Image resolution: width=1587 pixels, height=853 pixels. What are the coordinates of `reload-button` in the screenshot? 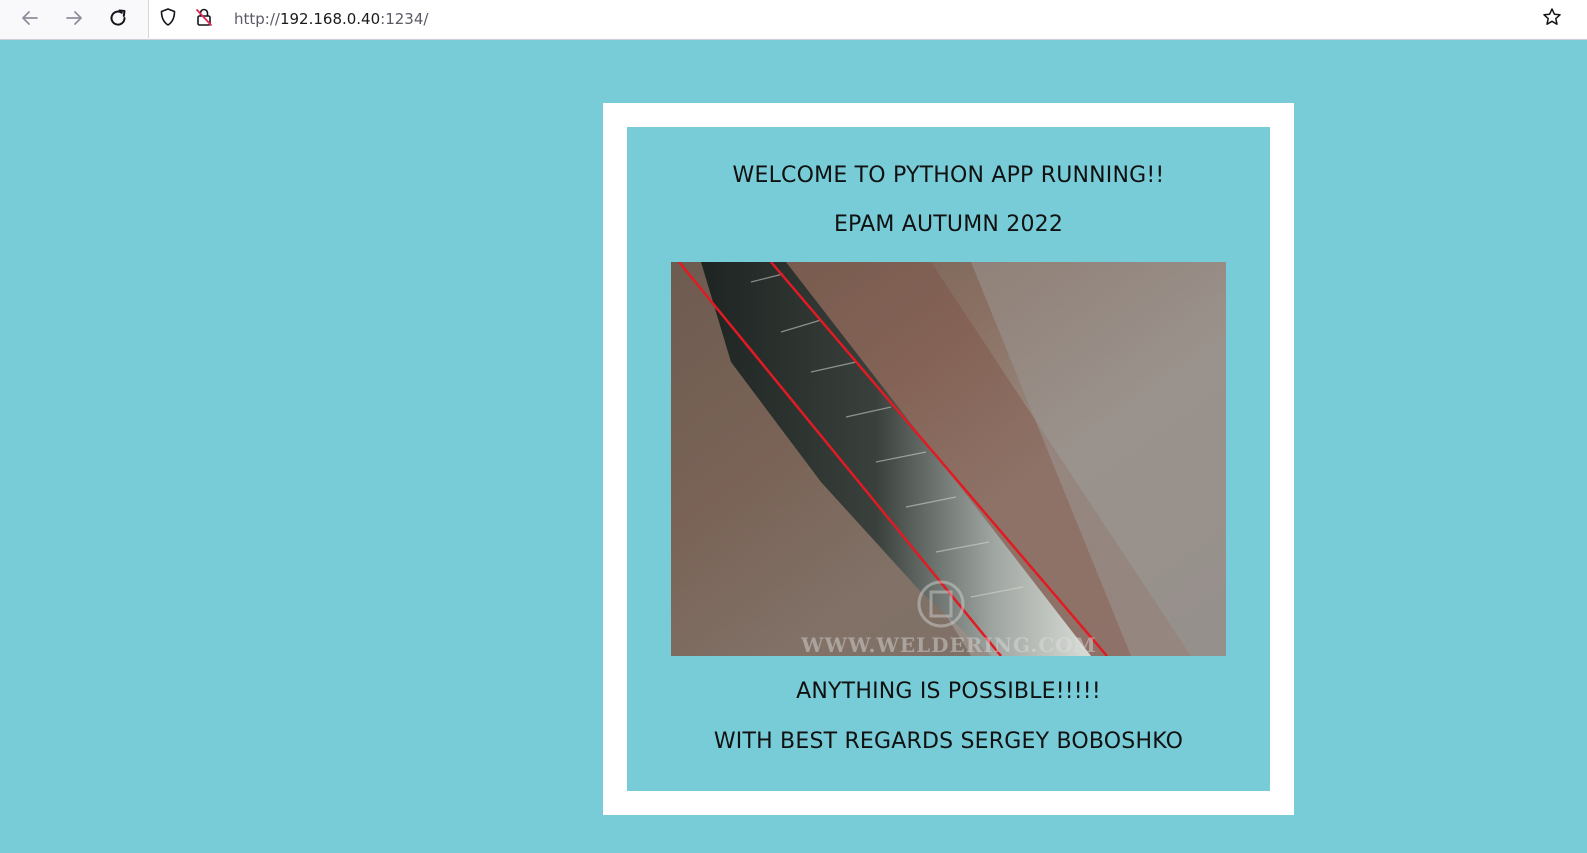 It's located at (118, 20).